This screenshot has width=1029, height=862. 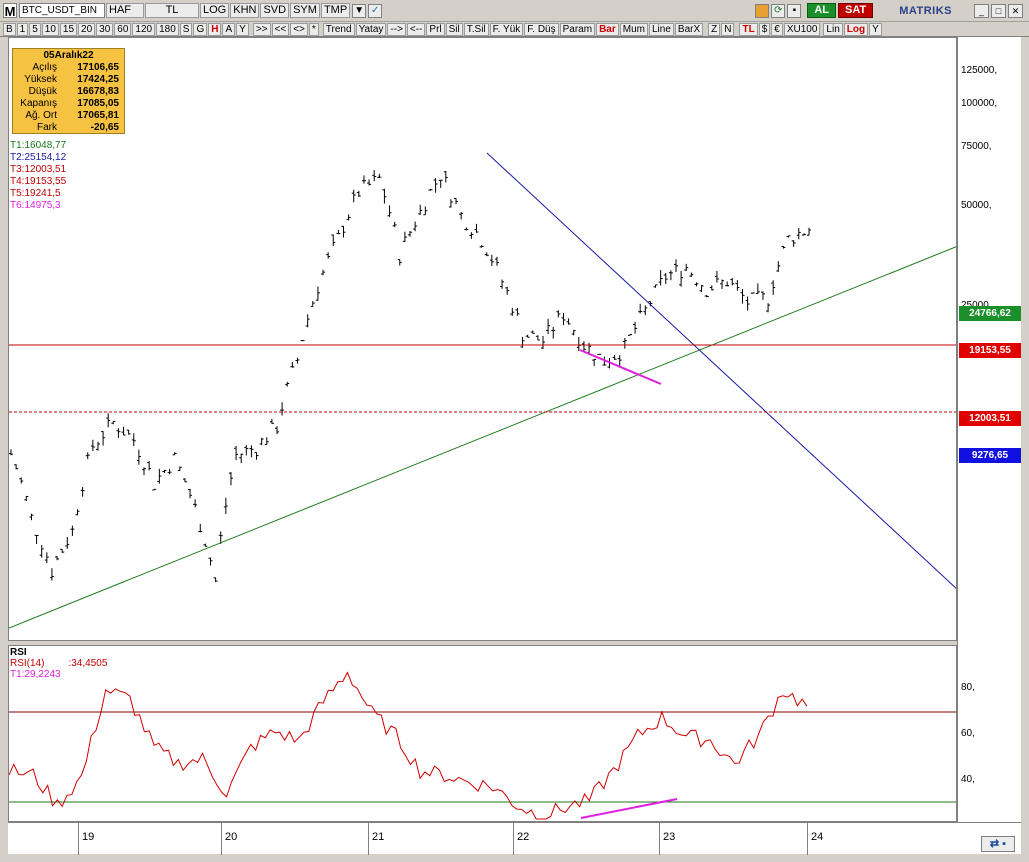 I want to click on parallel-button: Prl, so click(x=435, y=29).